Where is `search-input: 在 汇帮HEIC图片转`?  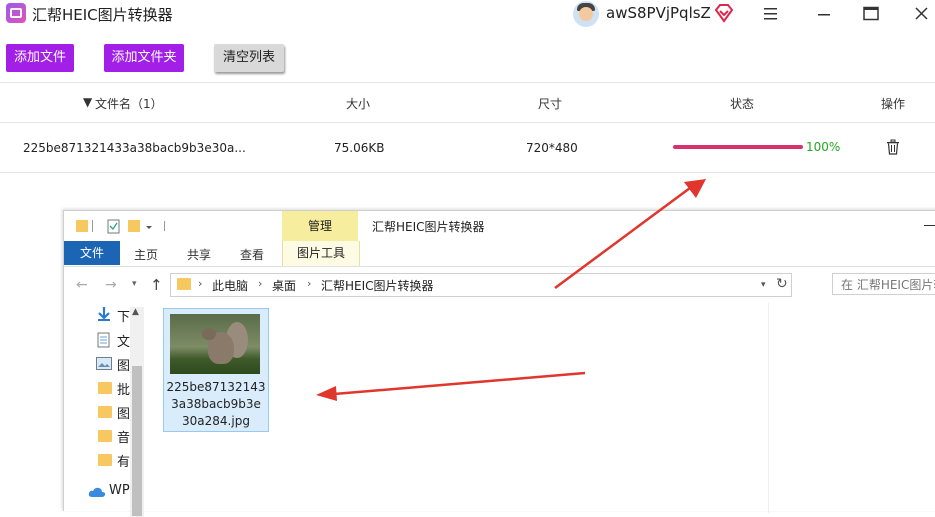
search-input: 在 汇帮HEIC图片转 is located at coordinates (883, 284).